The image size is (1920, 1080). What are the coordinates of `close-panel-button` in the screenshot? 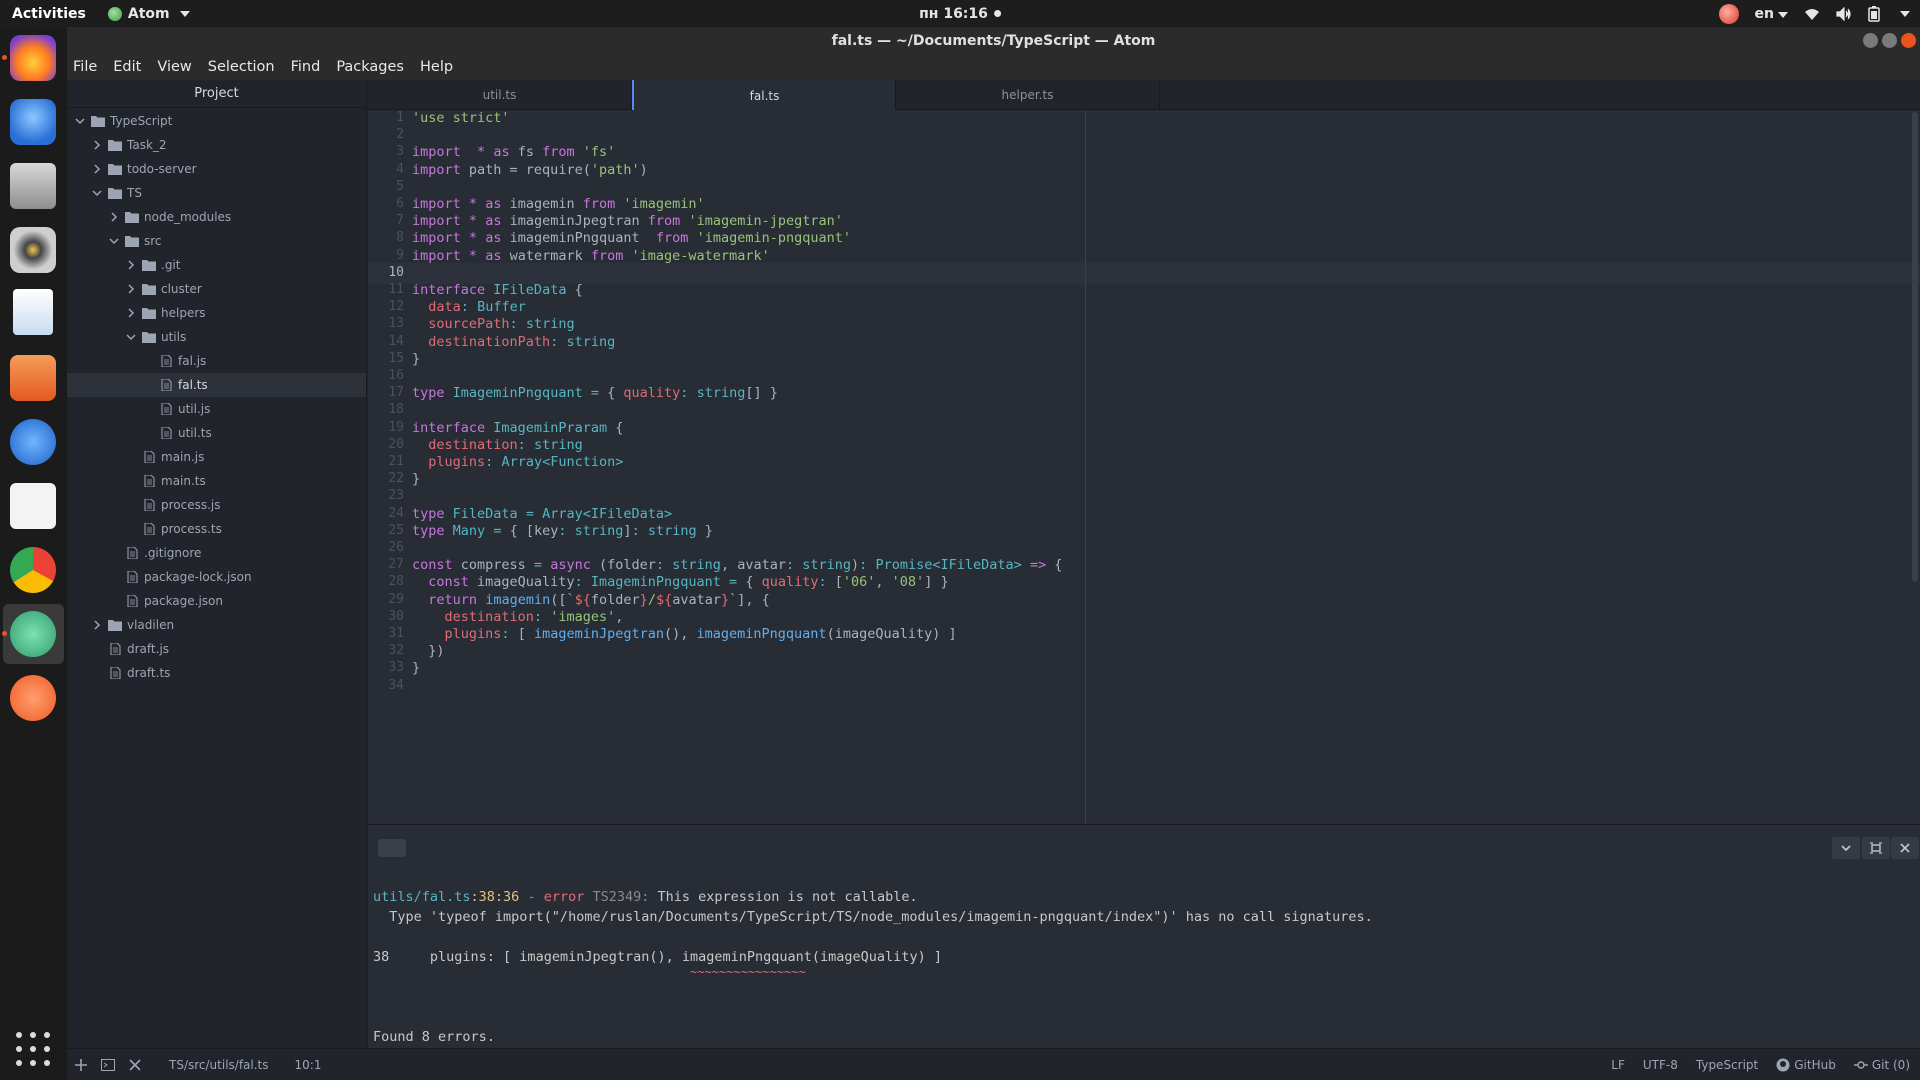 It's located at (1905, 848).